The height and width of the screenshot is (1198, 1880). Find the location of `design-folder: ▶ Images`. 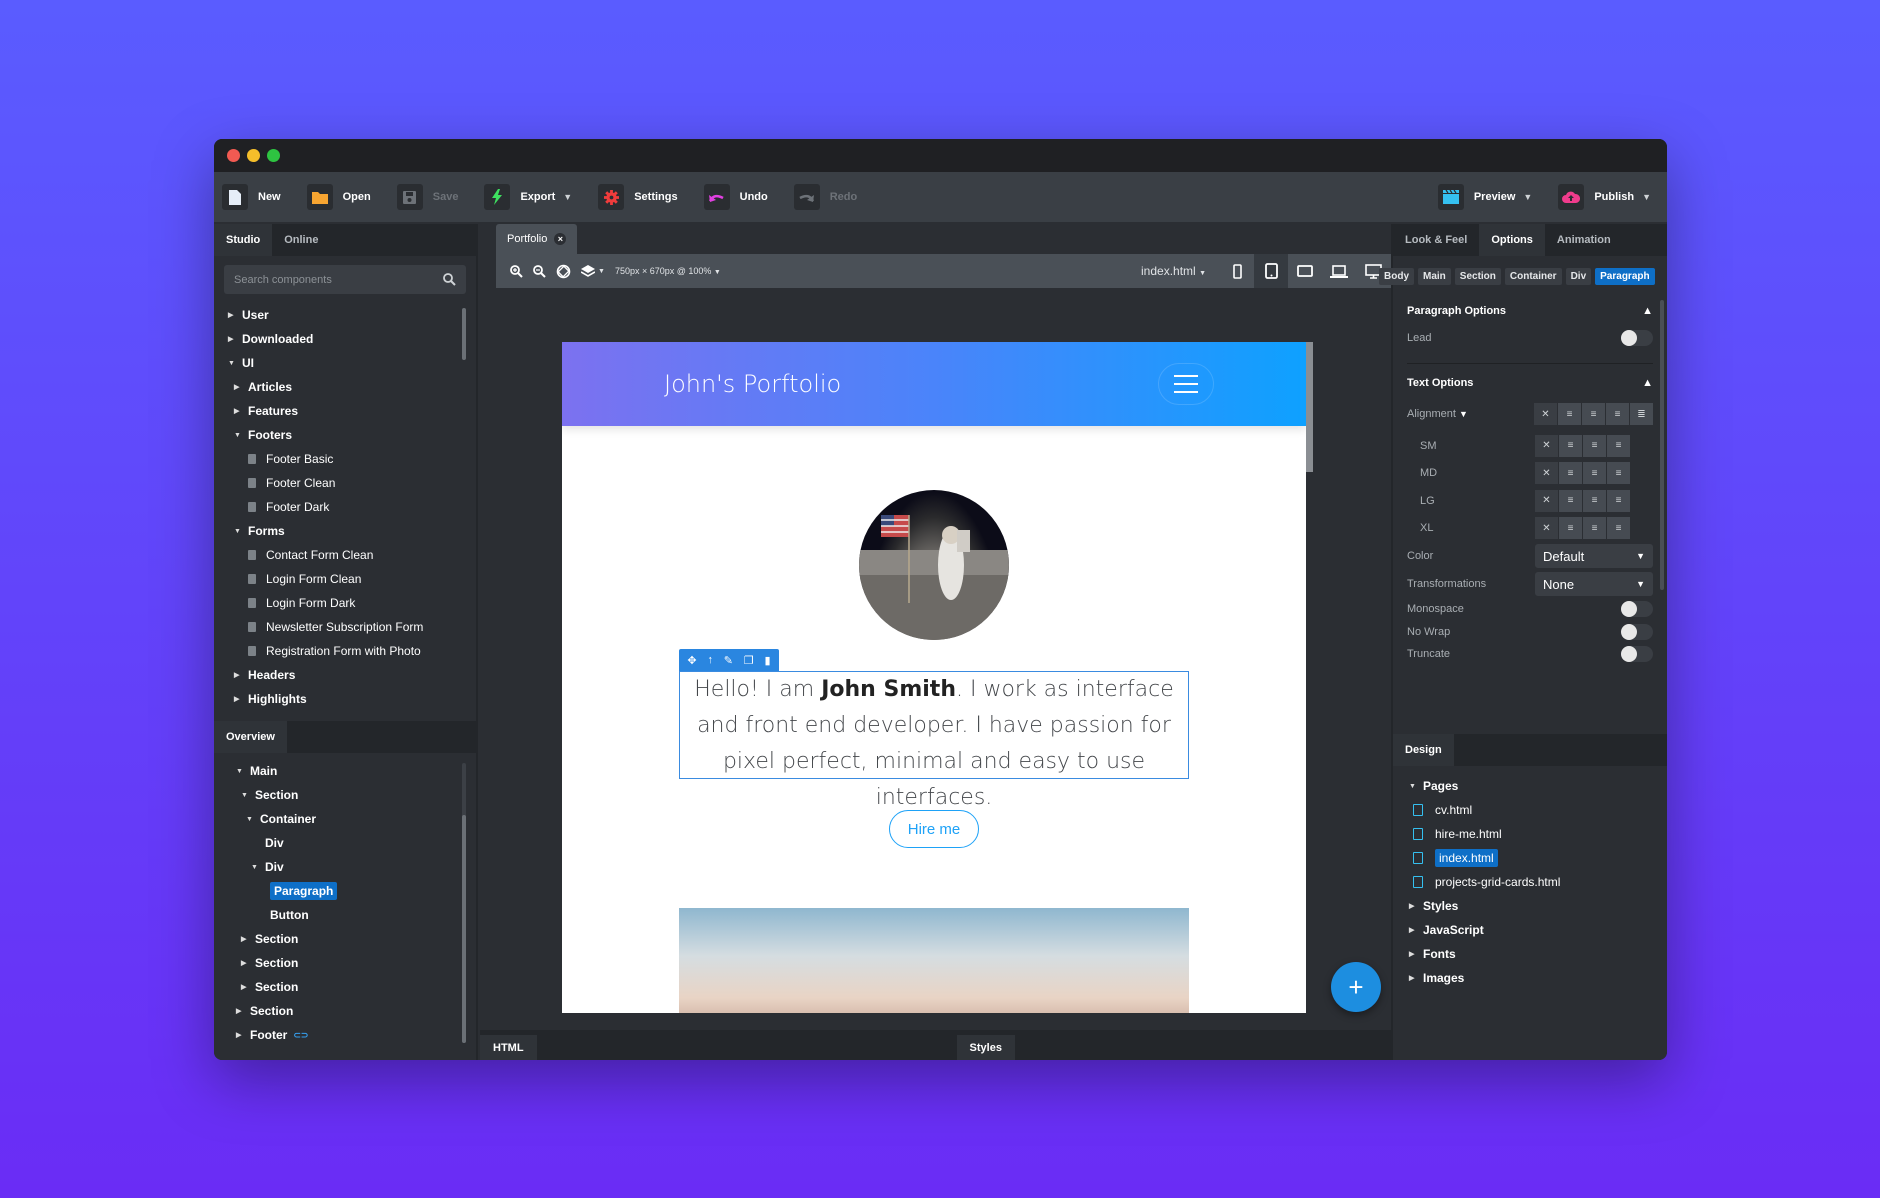

design-folder: ▶ Images is located at coordinates (1530, 978).